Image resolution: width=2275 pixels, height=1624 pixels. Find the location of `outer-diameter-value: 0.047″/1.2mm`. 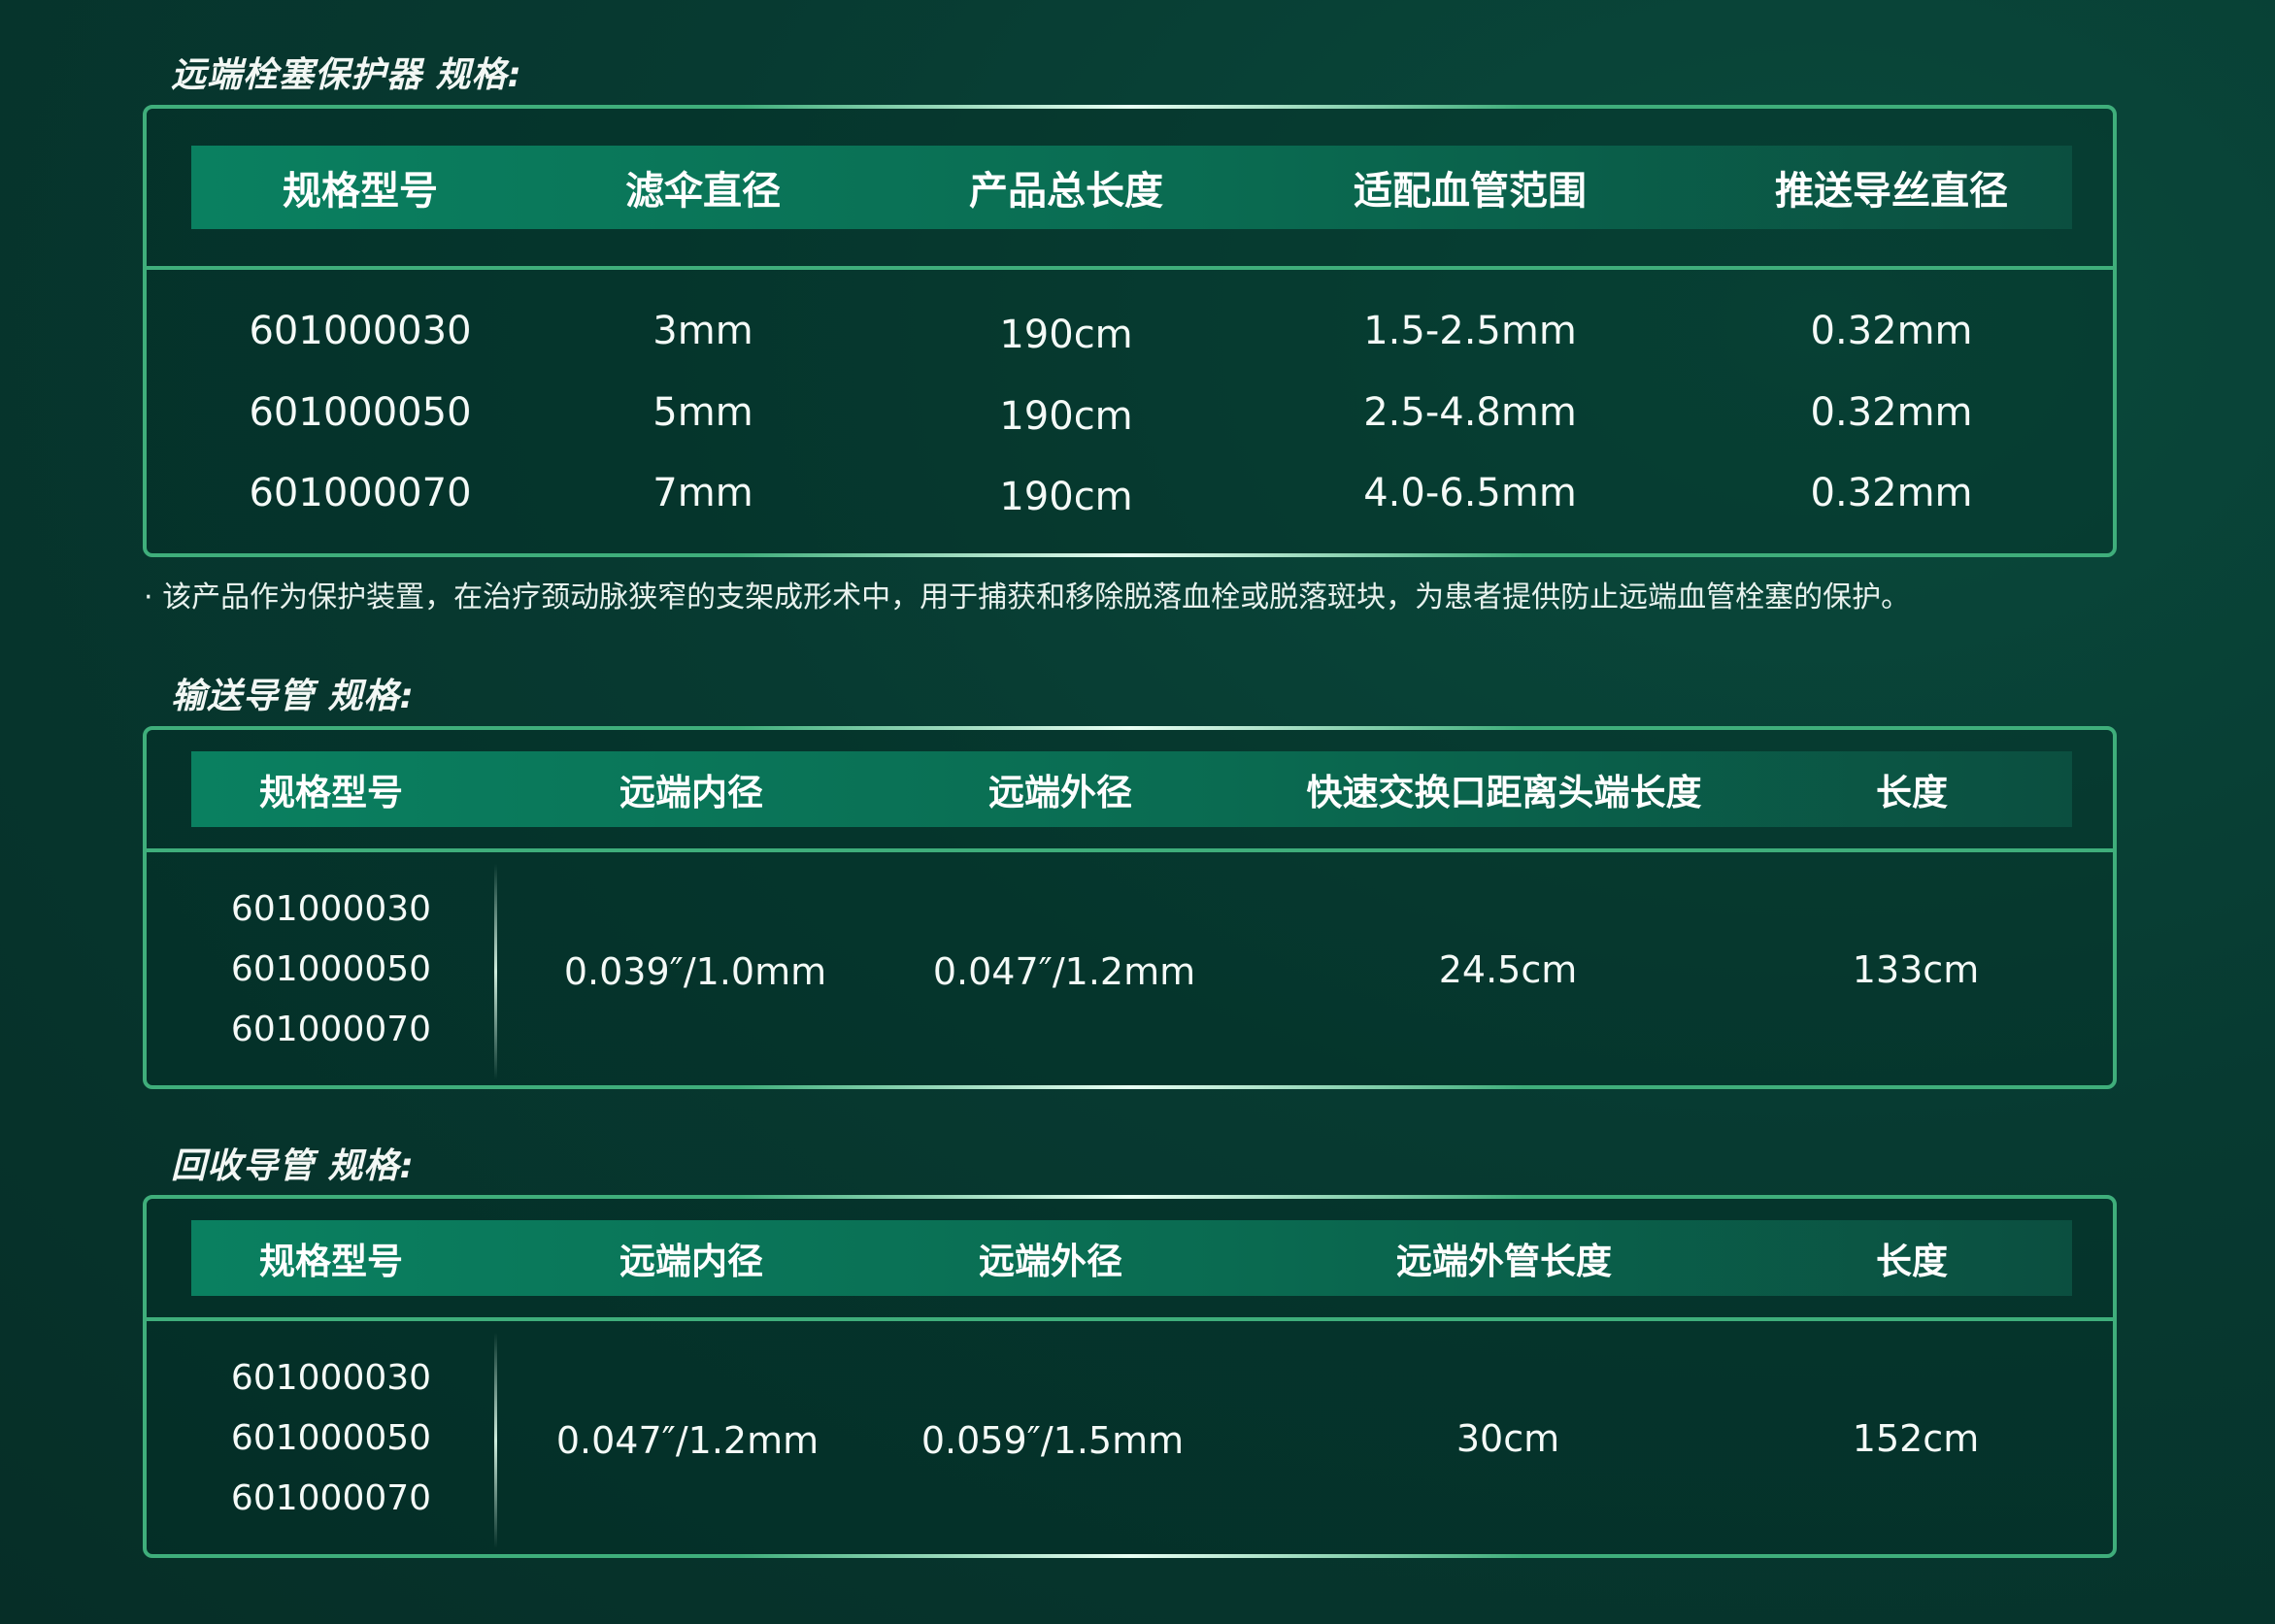

outer-diameter-value: 0.047″/1.2mm is located at coordinates (1064, 971).